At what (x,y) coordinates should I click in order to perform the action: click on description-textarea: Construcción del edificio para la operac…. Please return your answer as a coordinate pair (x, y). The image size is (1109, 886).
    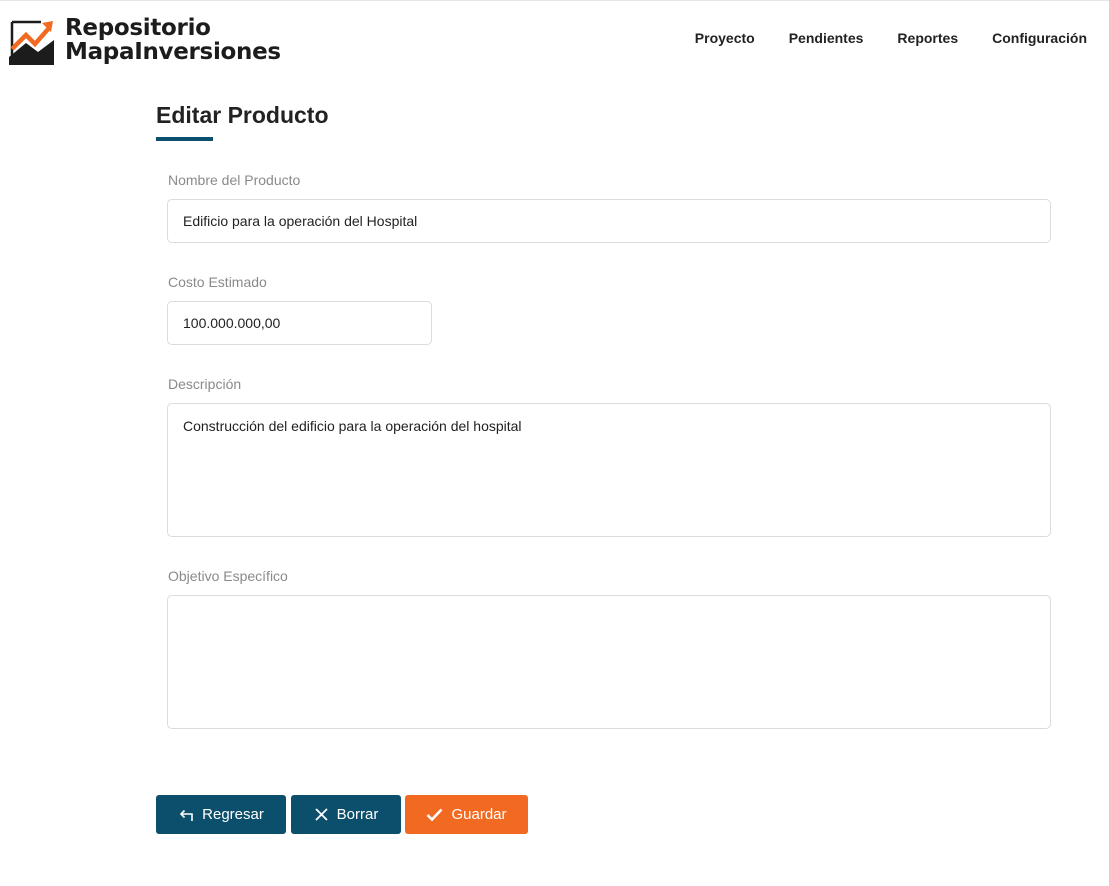
    Looking at the image, I should click on (609, 470).